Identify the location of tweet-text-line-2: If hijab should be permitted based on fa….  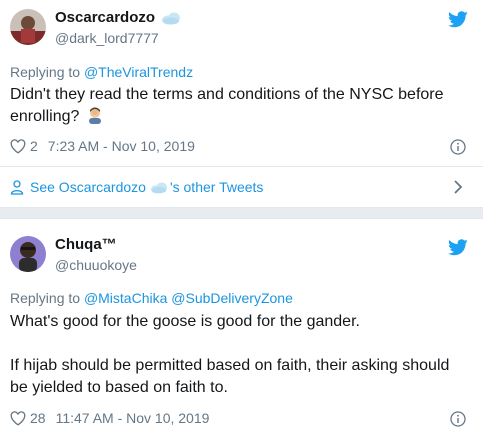
(230, 376).